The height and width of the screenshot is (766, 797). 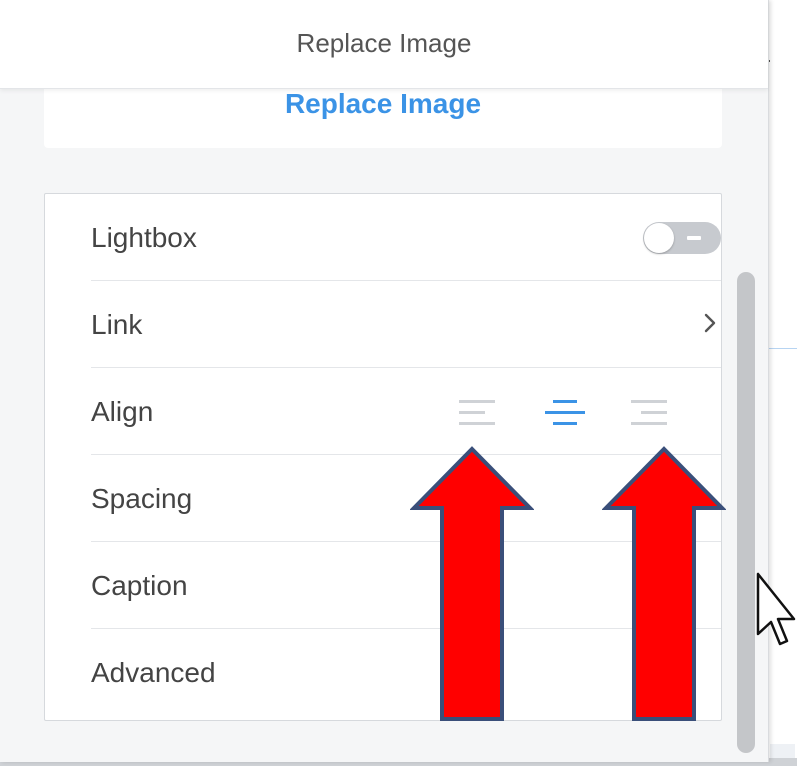 I want to click on panel-title: Replace Image, so click(x=384, y=43).